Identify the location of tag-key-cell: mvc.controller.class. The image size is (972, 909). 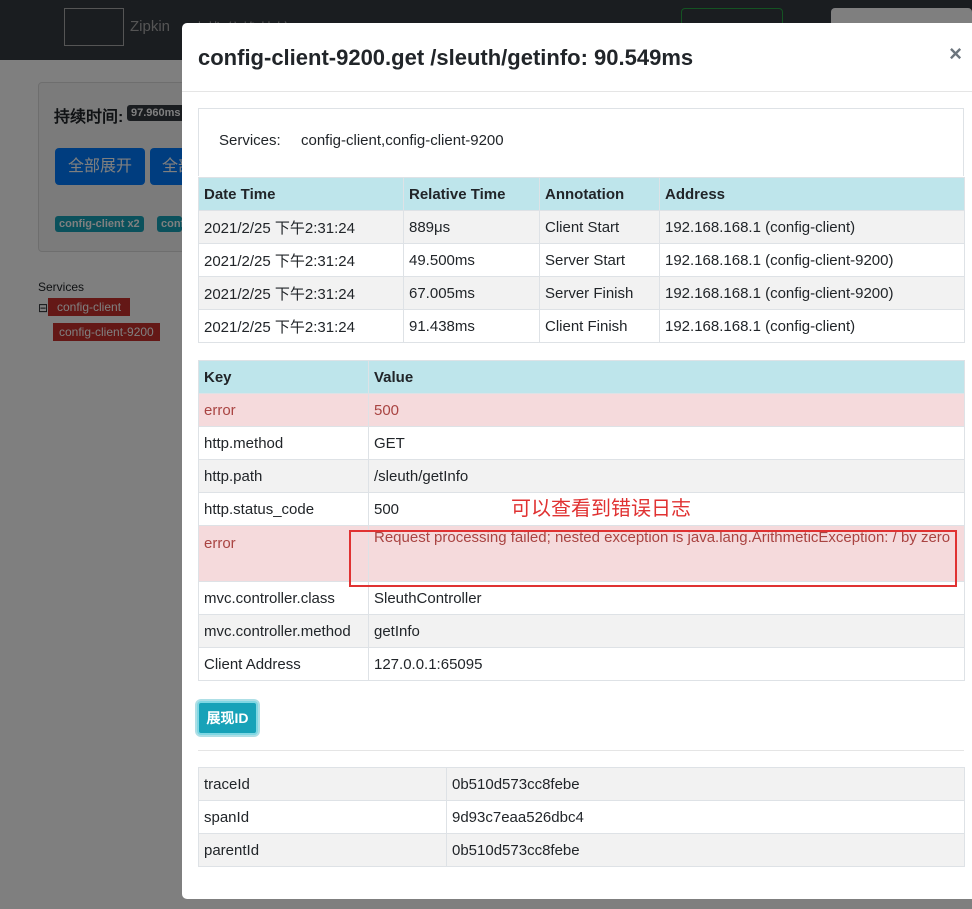
(283, 598).